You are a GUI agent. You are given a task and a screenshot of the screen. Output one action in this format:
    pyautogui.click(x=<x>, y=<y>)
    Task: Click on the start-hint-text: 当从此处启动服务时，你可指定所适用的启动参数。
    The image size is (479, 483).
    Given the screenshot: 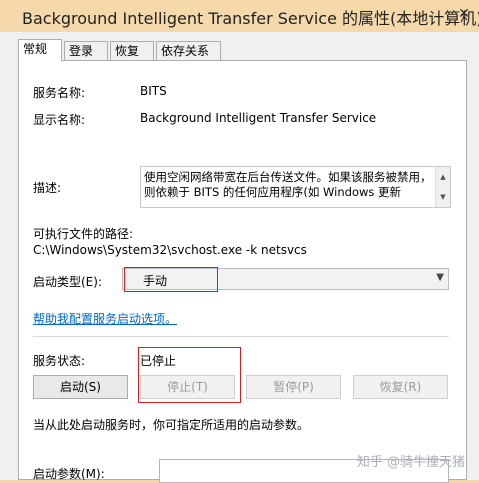 What is the action you would take?
    pyautogui.click(x=171, y=425)
    